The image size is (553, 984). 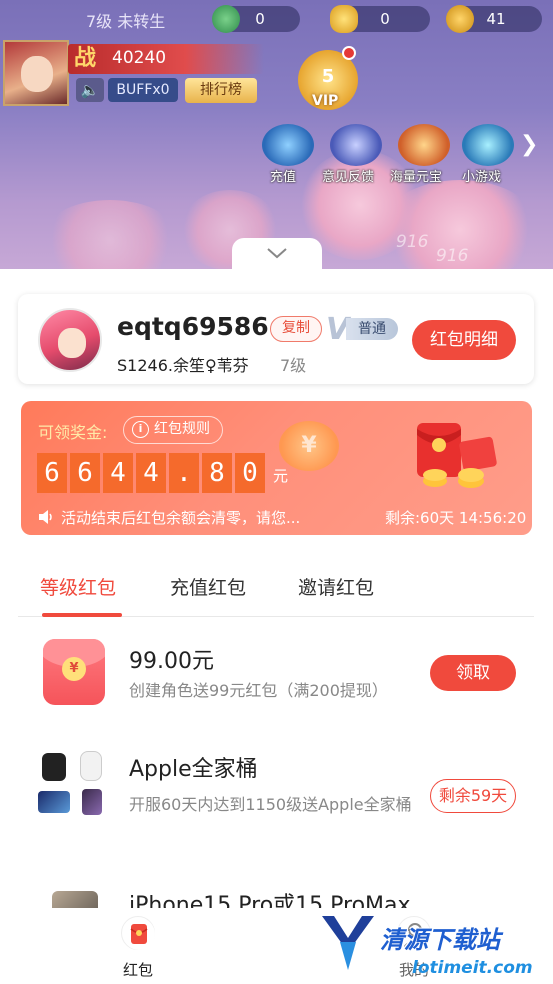 What do you see at coordinates (356, 145) in the screenshot?
I see `feedback-icon` at bounding box center [356, 145].